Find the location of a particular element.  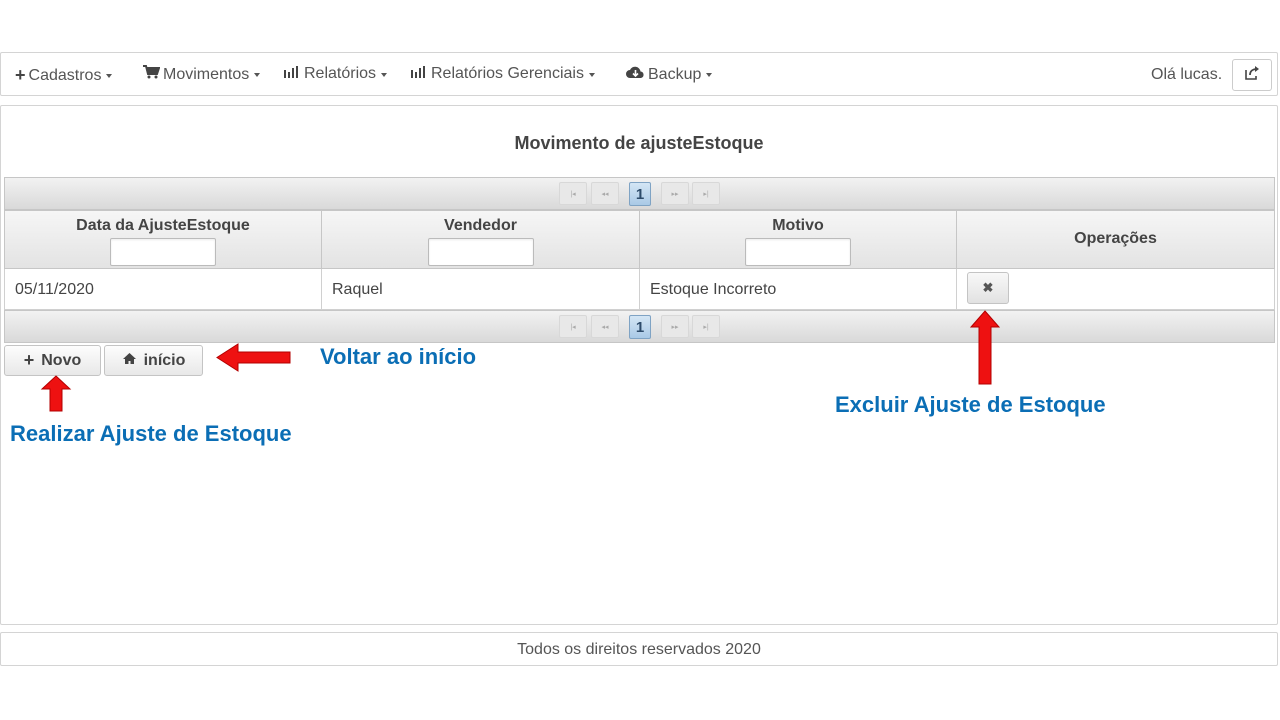

paginator-top: |◂ ◂◂ 1 ▸▸ ▸| is located at coordinates (639, 193).